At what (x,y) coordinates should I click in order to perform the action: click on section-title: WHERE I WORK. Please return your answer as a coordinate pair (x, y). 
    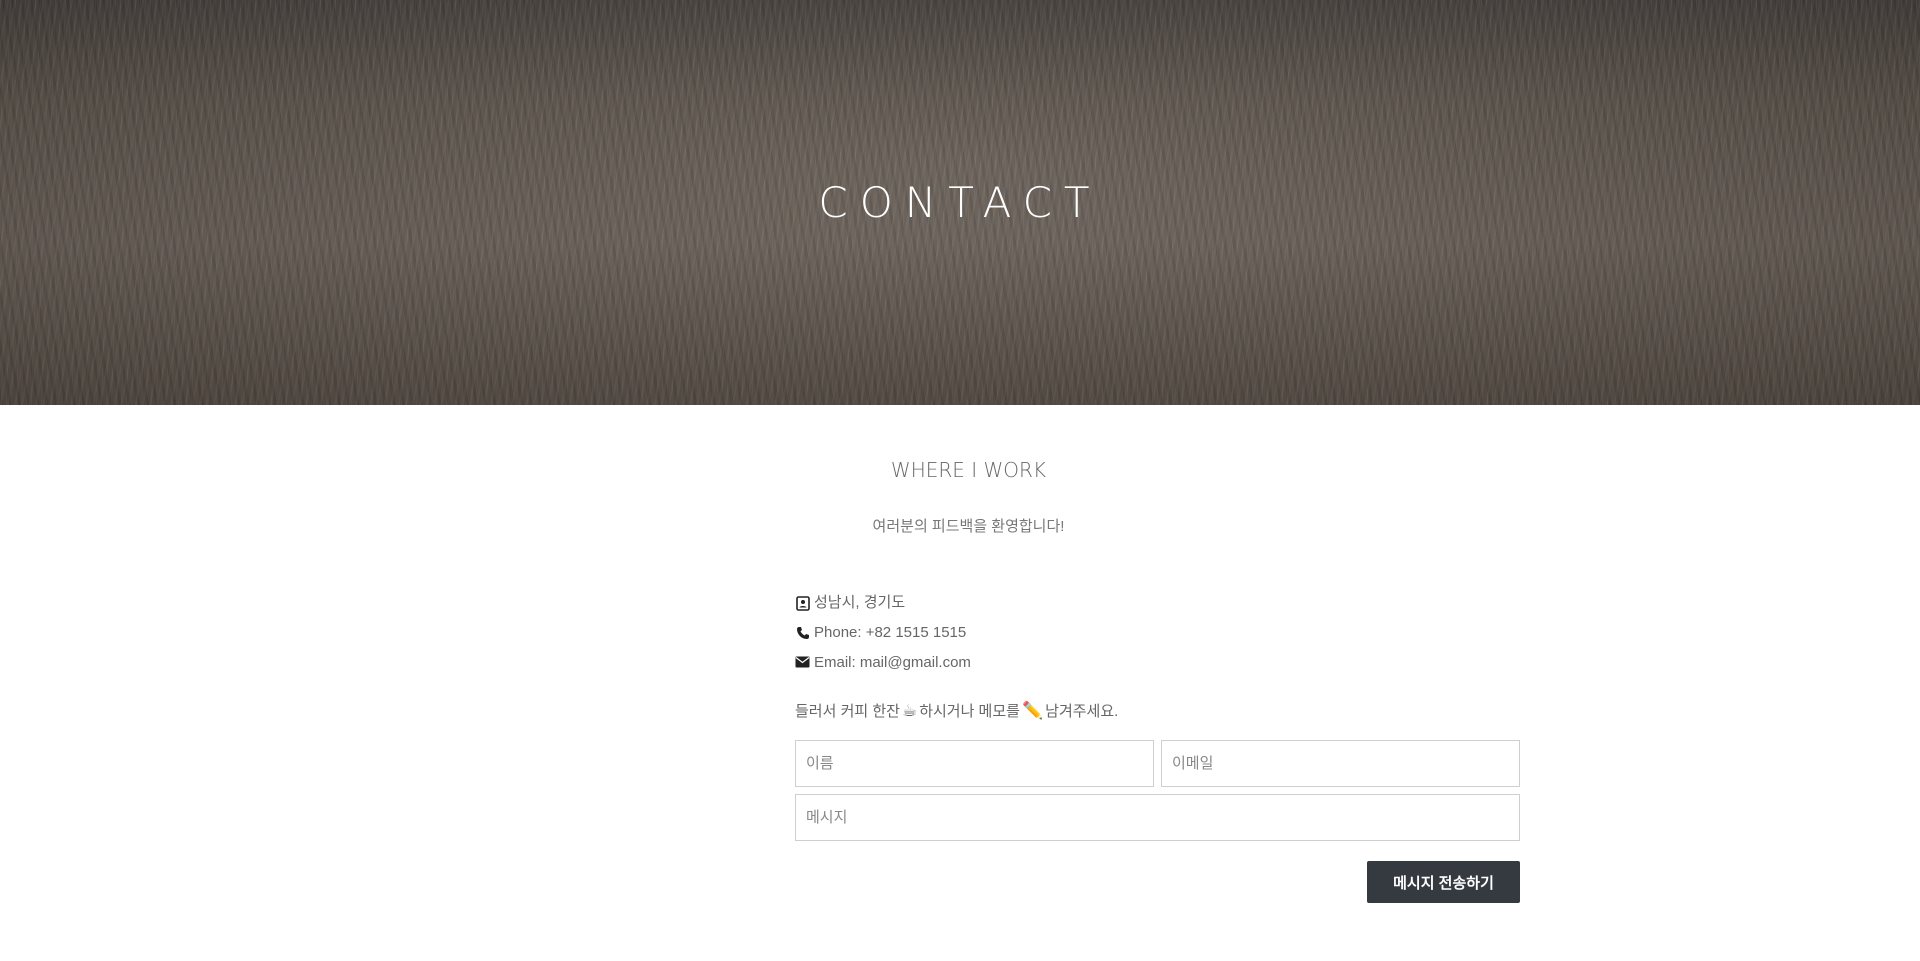
    Looking at the image, I should click on (968, 470).